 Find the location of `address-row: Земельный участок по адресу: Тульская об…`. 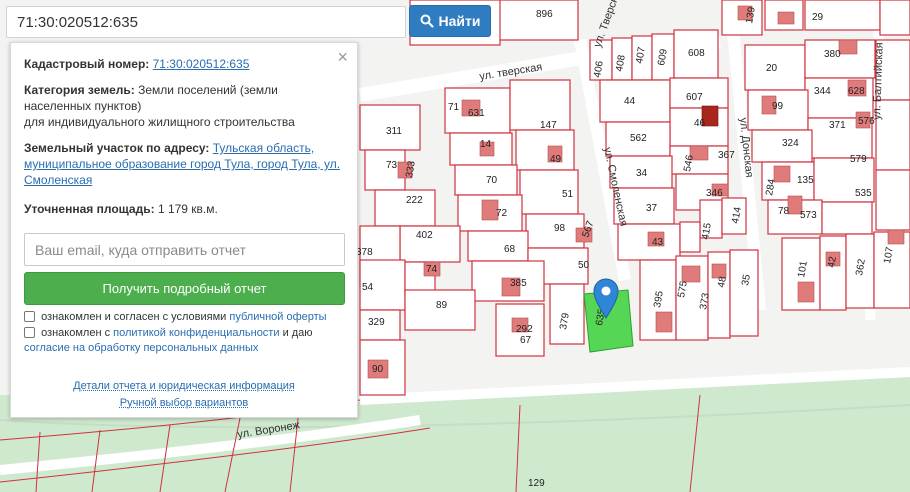

address-row: Земельный участок по адресу: Тульская об… is located at coordinates (183, 164).